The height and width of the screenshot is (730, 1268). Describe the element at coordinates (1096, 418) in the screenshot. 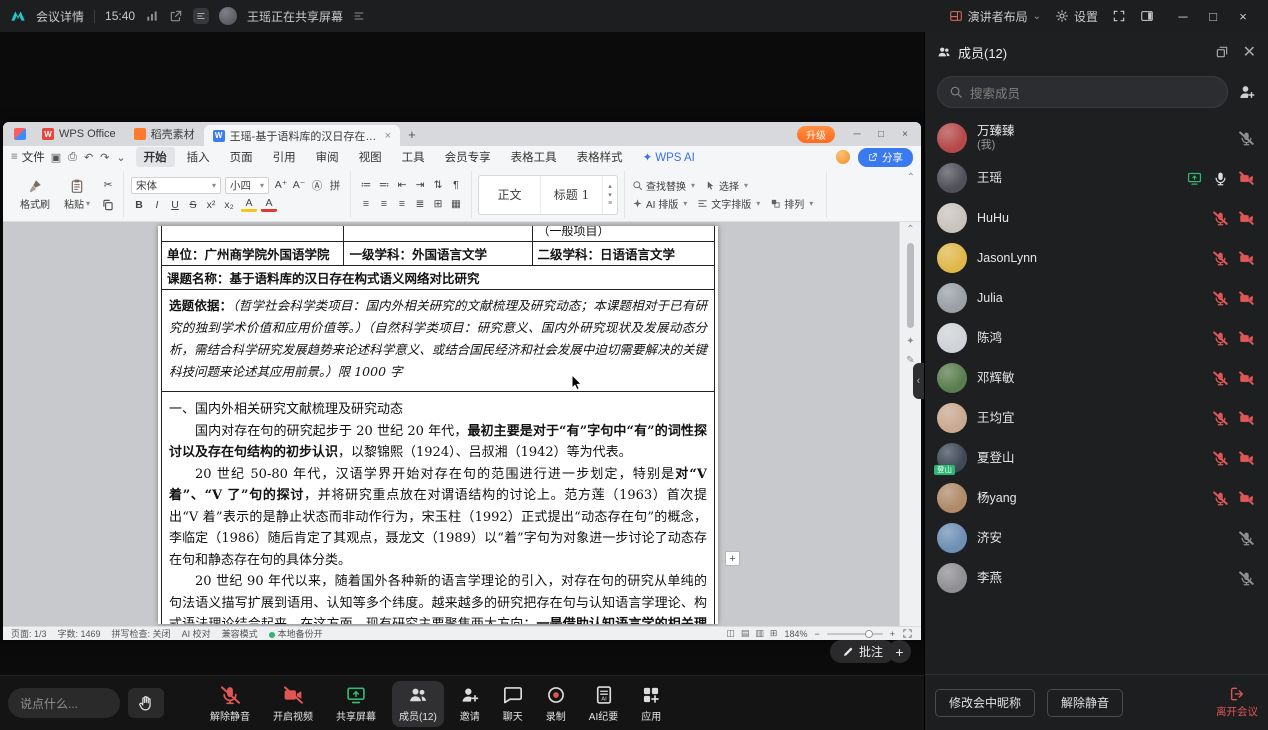

I see `member-row: 王均宜` at that location.